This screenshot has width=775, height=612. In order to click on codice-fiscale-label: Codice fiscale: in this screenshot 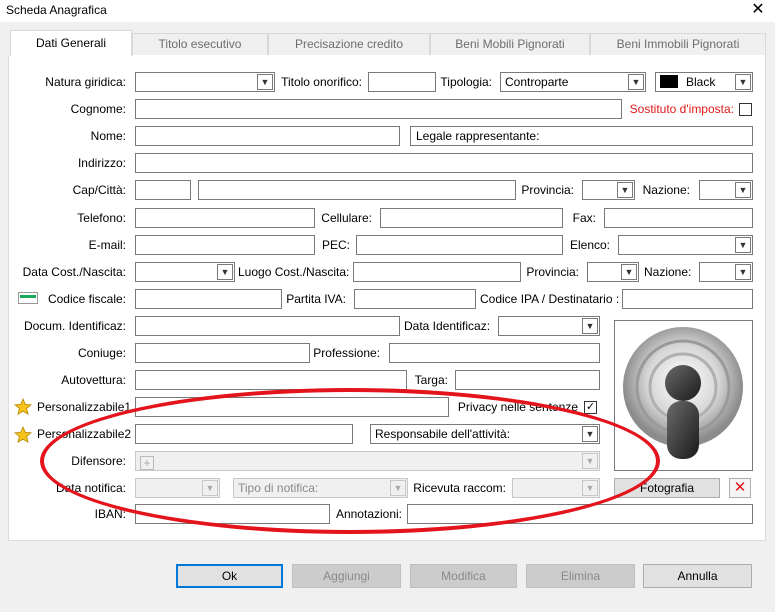, I will do `click(86, 299)`.